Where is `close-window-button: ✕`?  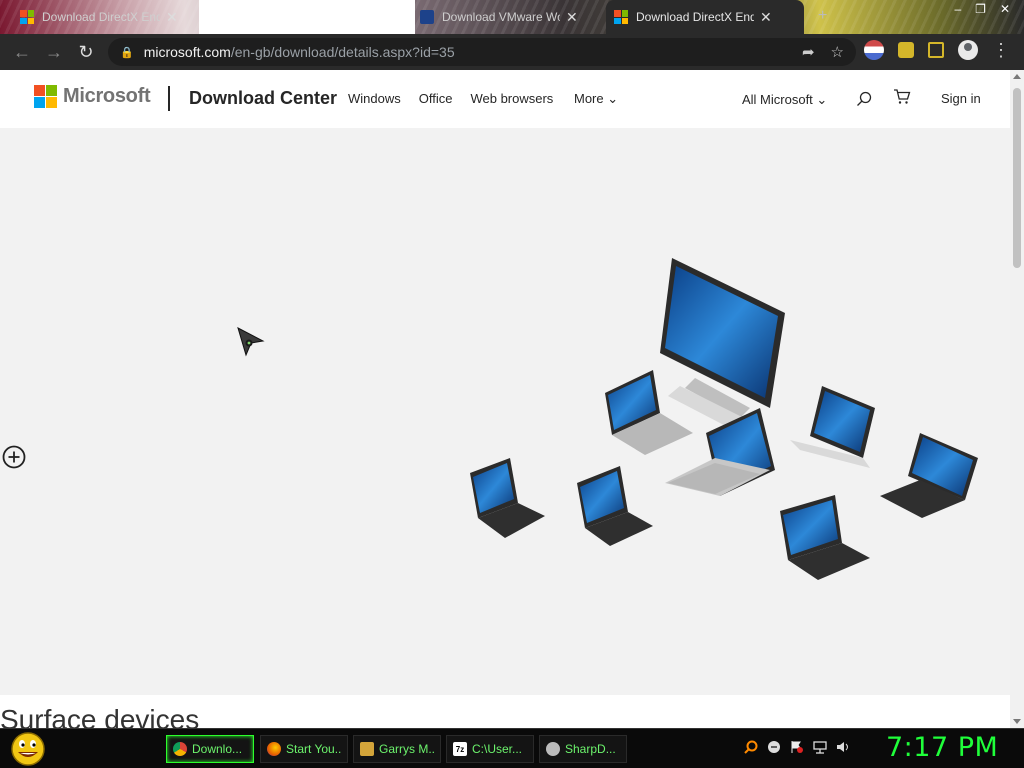 close-window-button: ✕ is located at coordinates (1005, 9).